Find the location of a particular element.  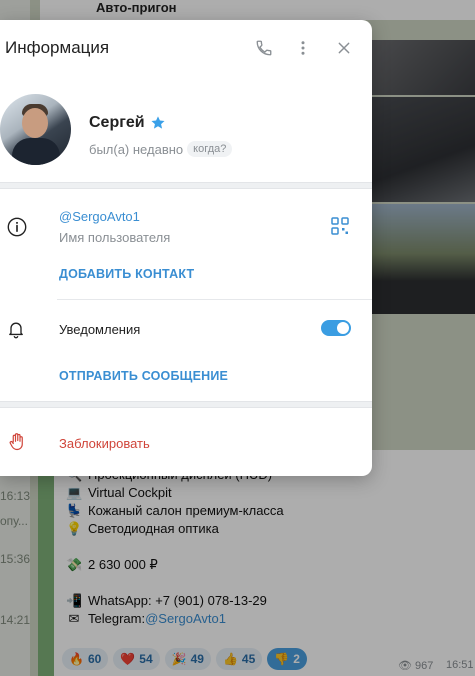

call-button is located at coordinates (264, 48).